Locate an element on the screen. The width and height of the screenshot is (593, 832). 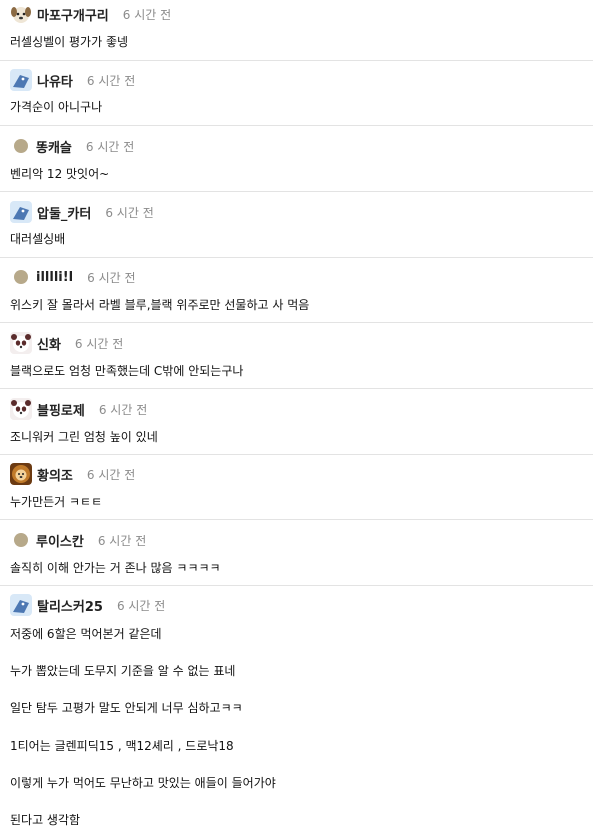
comment-header: 압둘_카터 6 시간 전 is located at coordinates (82, 212).